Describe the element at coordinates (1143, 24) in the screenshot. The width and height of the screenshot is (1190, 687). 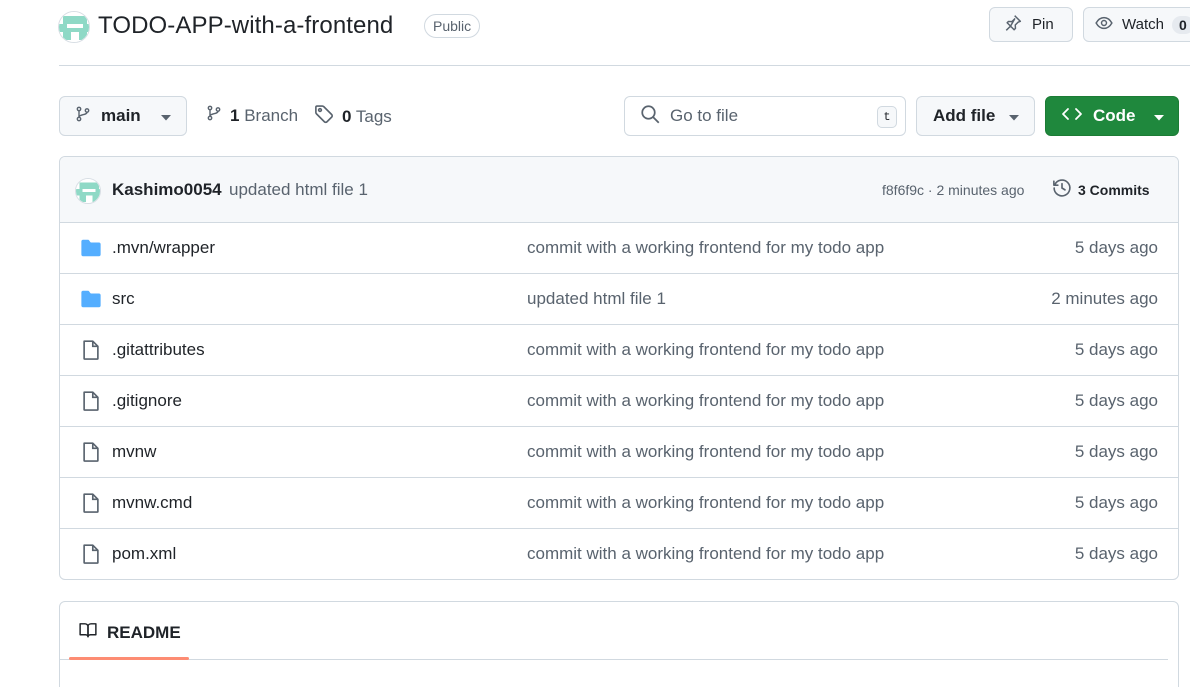
I see `watch-label: Watch` at that location.